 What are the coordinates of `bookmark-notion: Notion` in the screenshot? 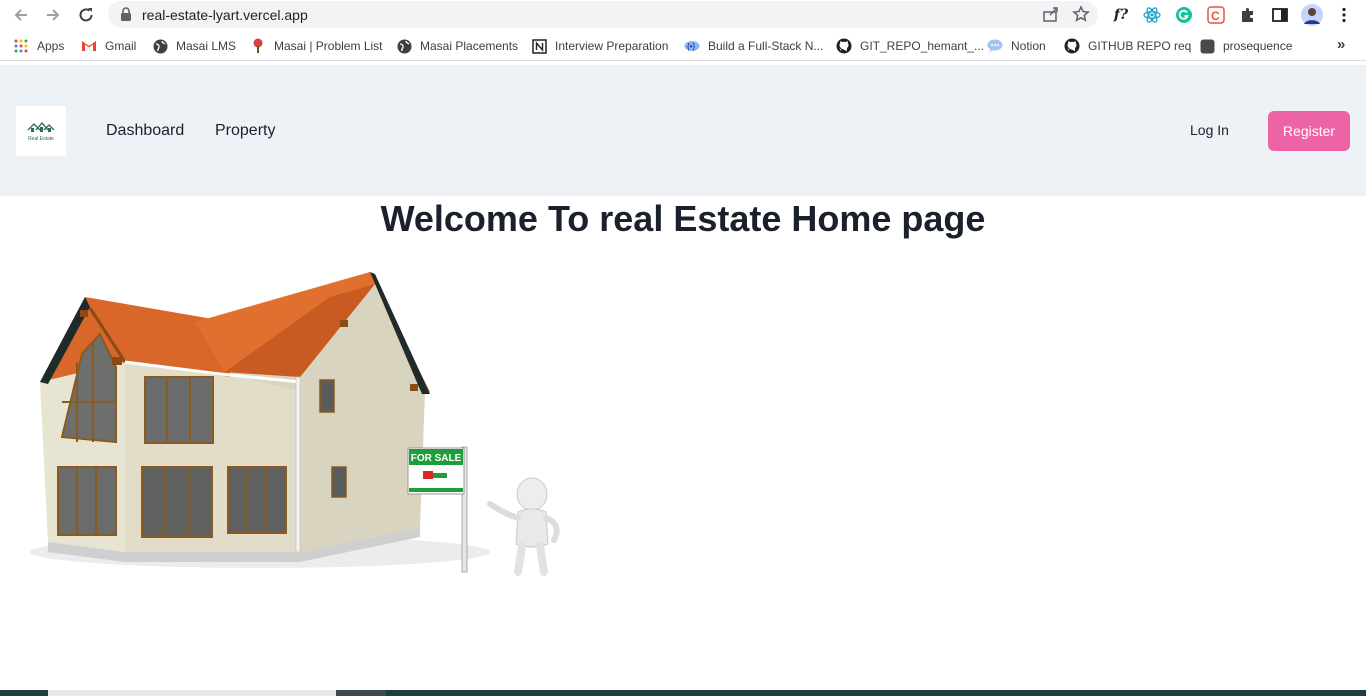 It's located at (1016, 46).